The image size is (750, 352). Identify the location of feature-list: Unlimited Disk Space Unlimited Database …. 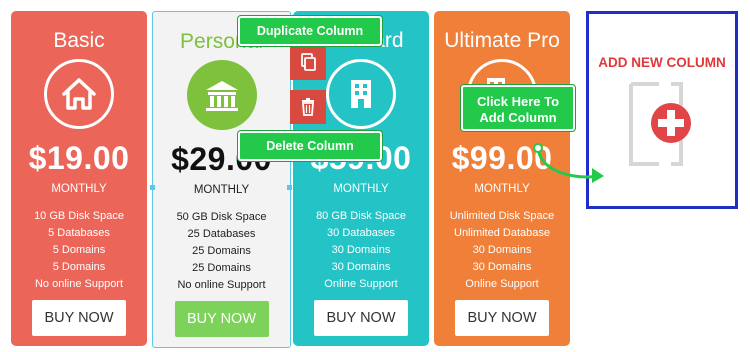
(502, 250).